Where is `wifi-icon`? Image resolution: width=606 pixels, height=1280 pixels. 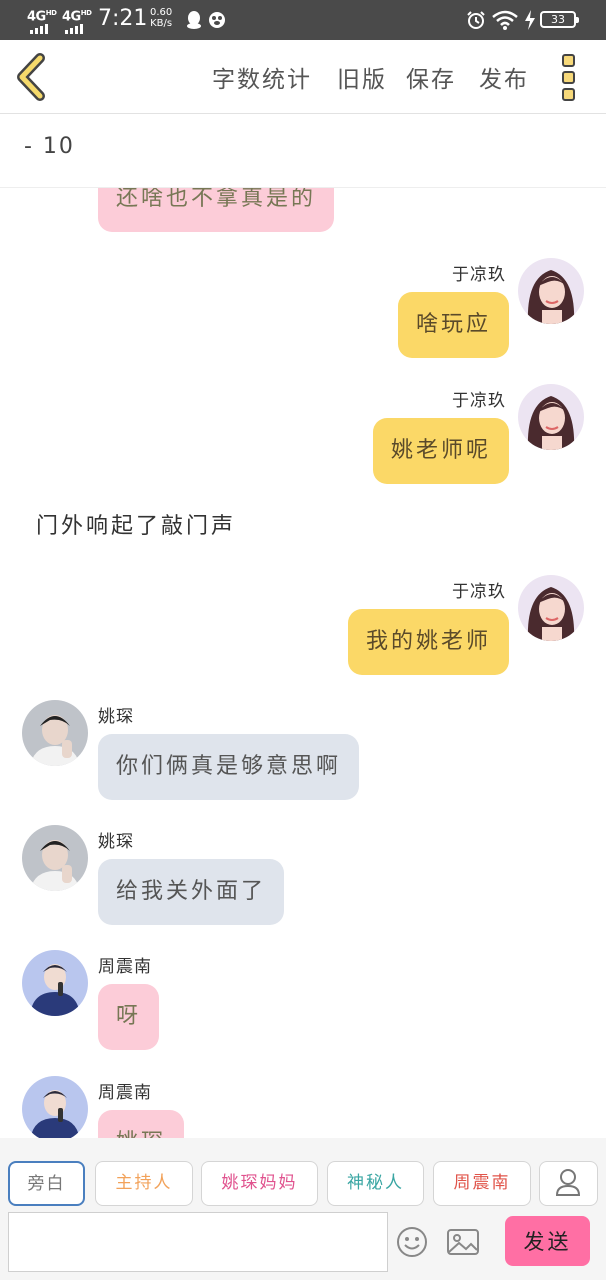 wifi-icon is located at coordinates (505, 22).